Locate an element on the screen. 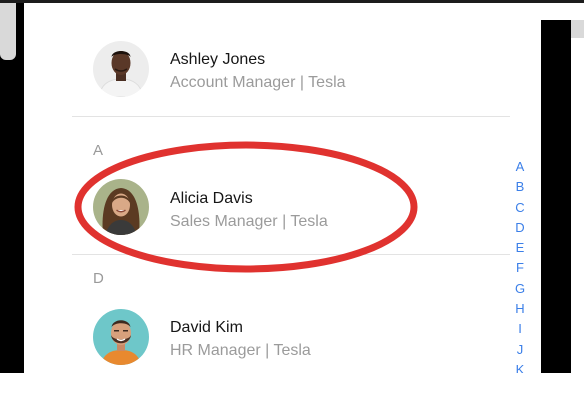 Image resolution: width=584 pixels, height=412 pixels. section-header-a: A is located at coordinates (98, 150).